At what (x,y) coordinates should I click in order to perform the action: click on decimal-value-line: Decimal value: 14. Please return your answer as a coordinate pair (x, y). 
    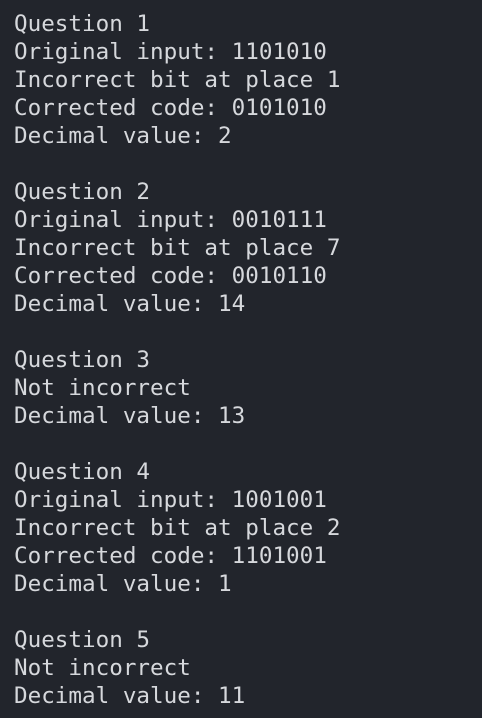
    Looking at the image, I should click on (130, 304).